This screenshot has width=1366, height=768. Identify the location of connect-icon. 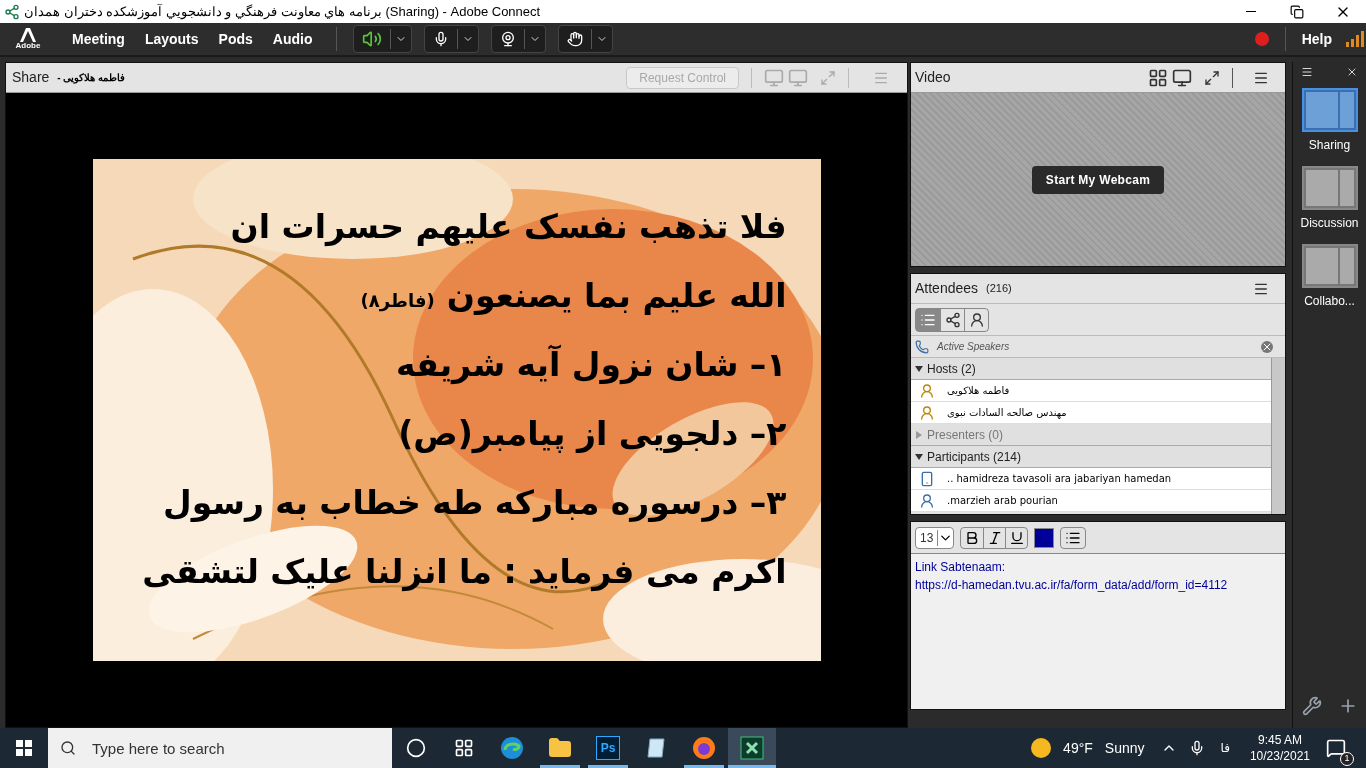
(752, 748).